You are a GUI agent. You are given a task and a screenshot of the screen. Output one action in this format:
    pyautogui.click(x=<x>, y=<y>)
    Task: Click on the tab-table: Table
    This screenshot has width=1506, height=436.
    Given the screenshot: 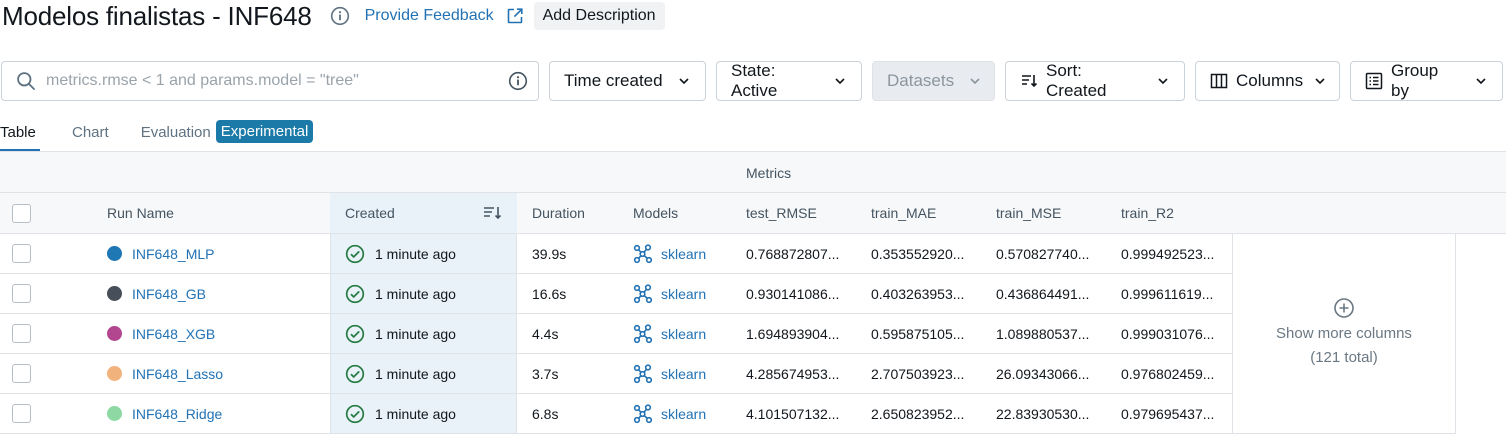 What is the action you would take?
    pyautogui.click(x=20, y=135)
    